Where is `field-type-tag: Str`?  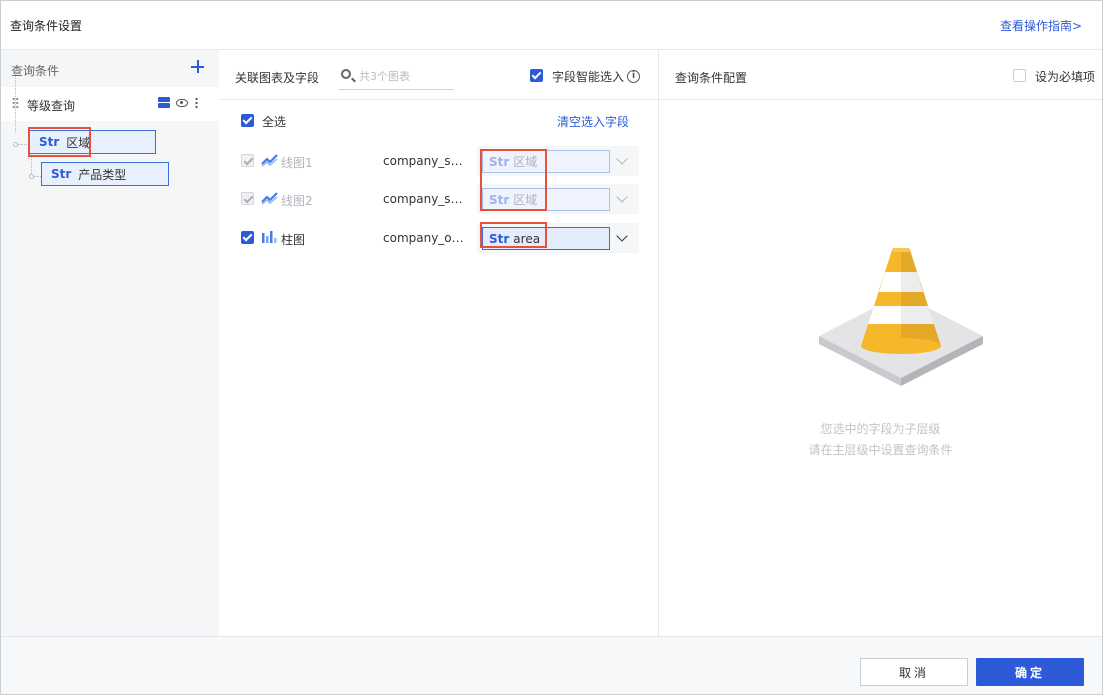 field-type-tag: Str is located at coordinates (61, 174).